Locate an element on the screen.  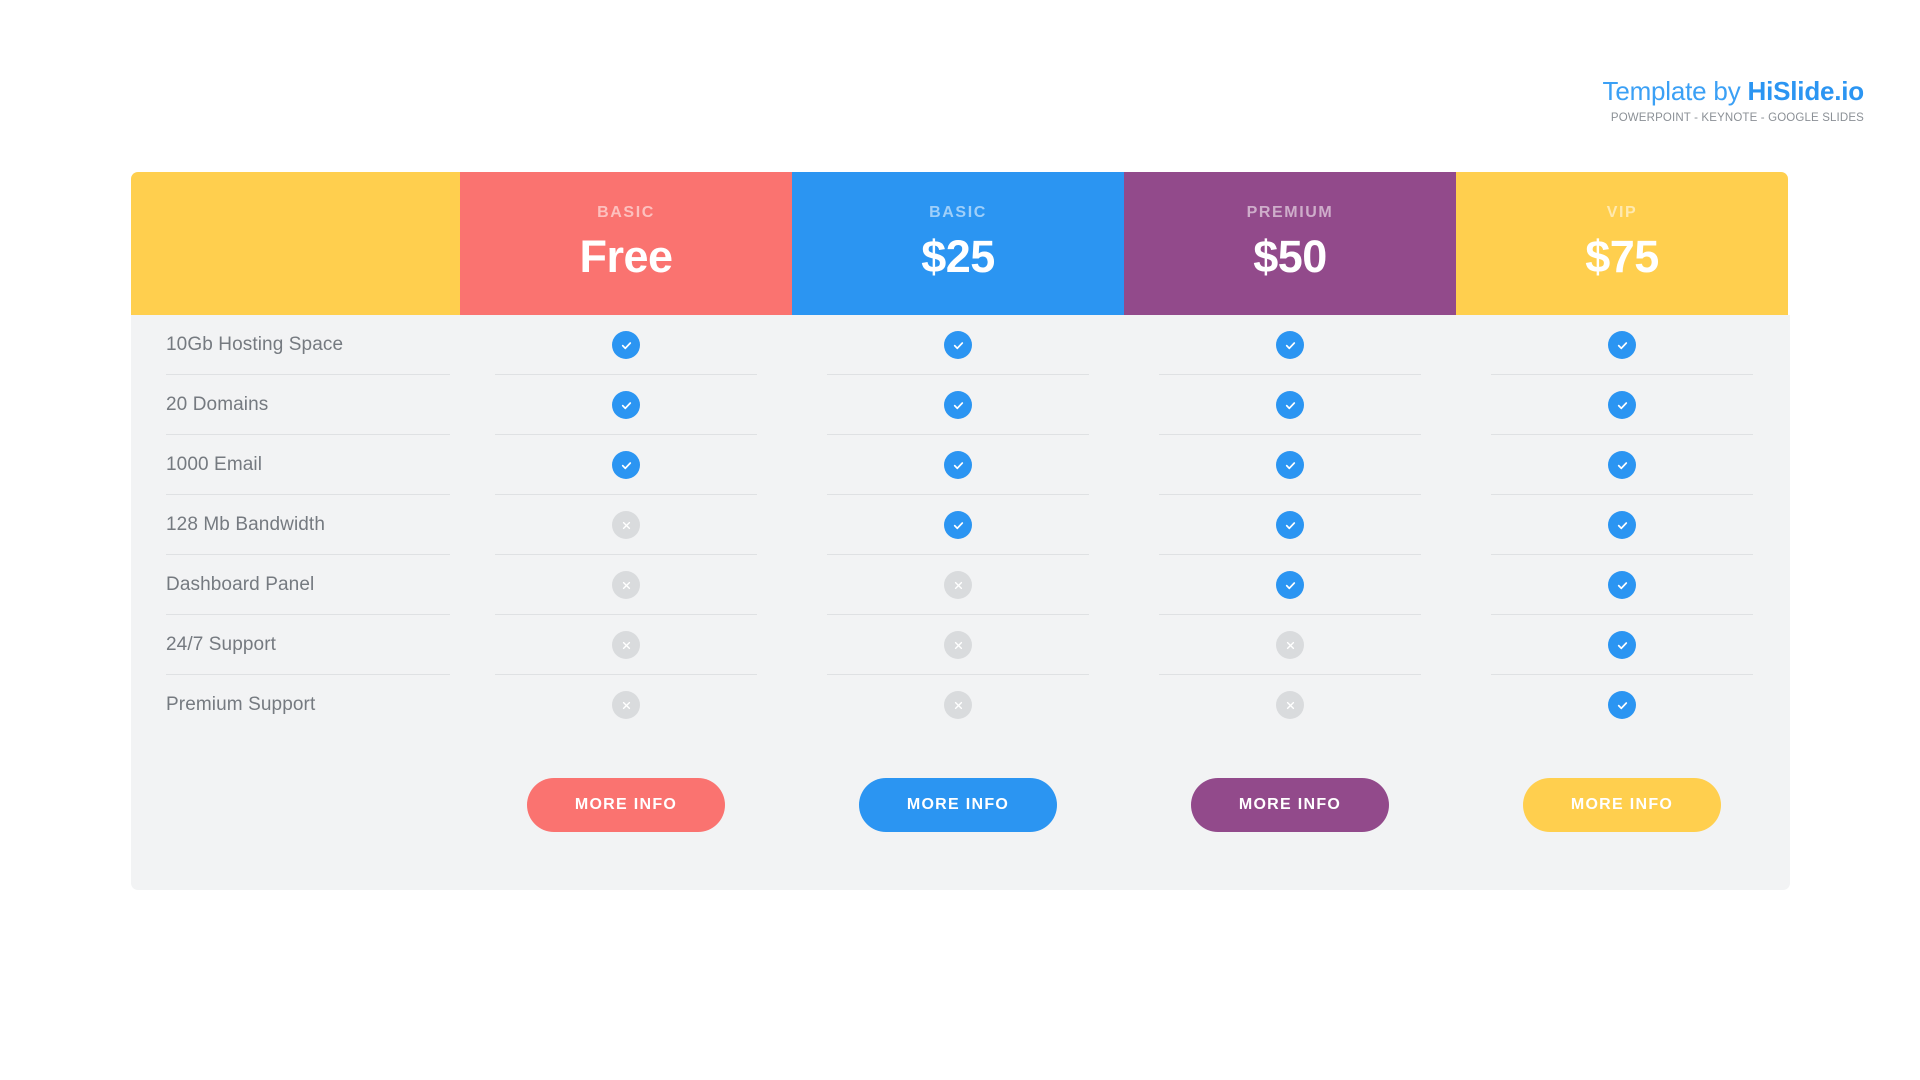
brand-title-bold: HiSlide.io is located at coordinates (1806, 91).